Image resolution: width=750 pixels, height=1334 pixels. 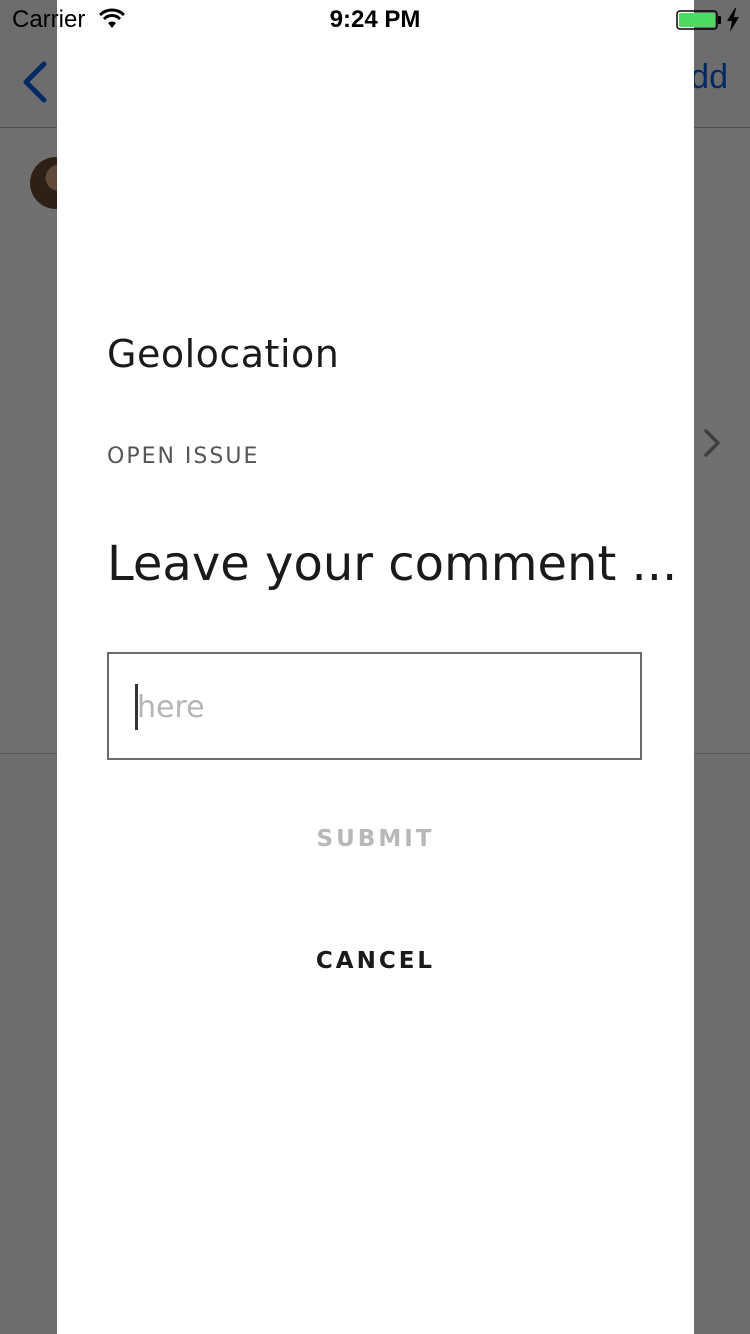 What do you see at coordinates (136, 707) in the screenshot?
I see `text-caret` at bounding box center [136, 707].